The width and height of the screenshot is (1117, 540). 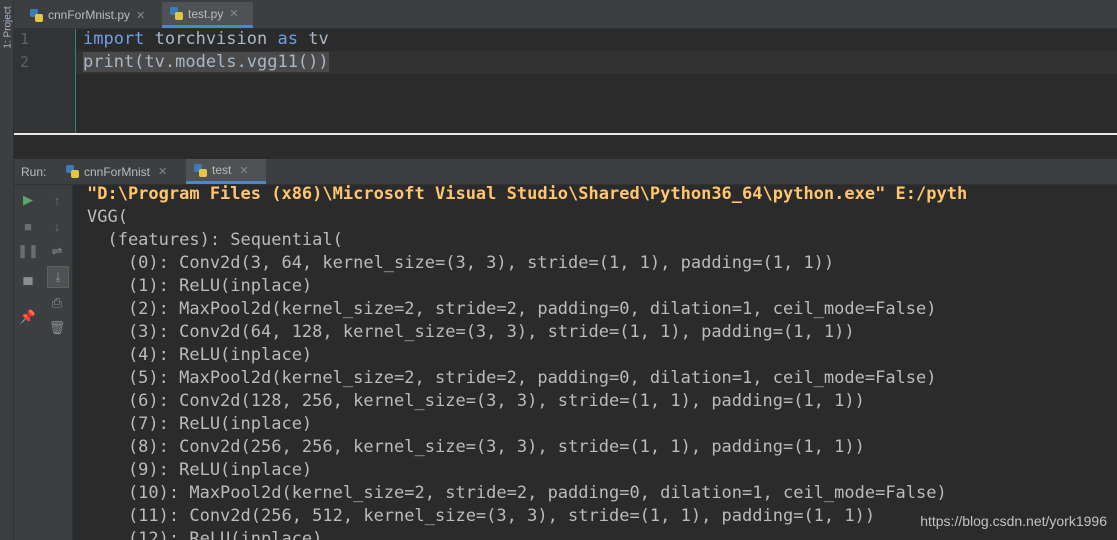 I want to click on pin-icon: 📌, so click(x=28, y=317).